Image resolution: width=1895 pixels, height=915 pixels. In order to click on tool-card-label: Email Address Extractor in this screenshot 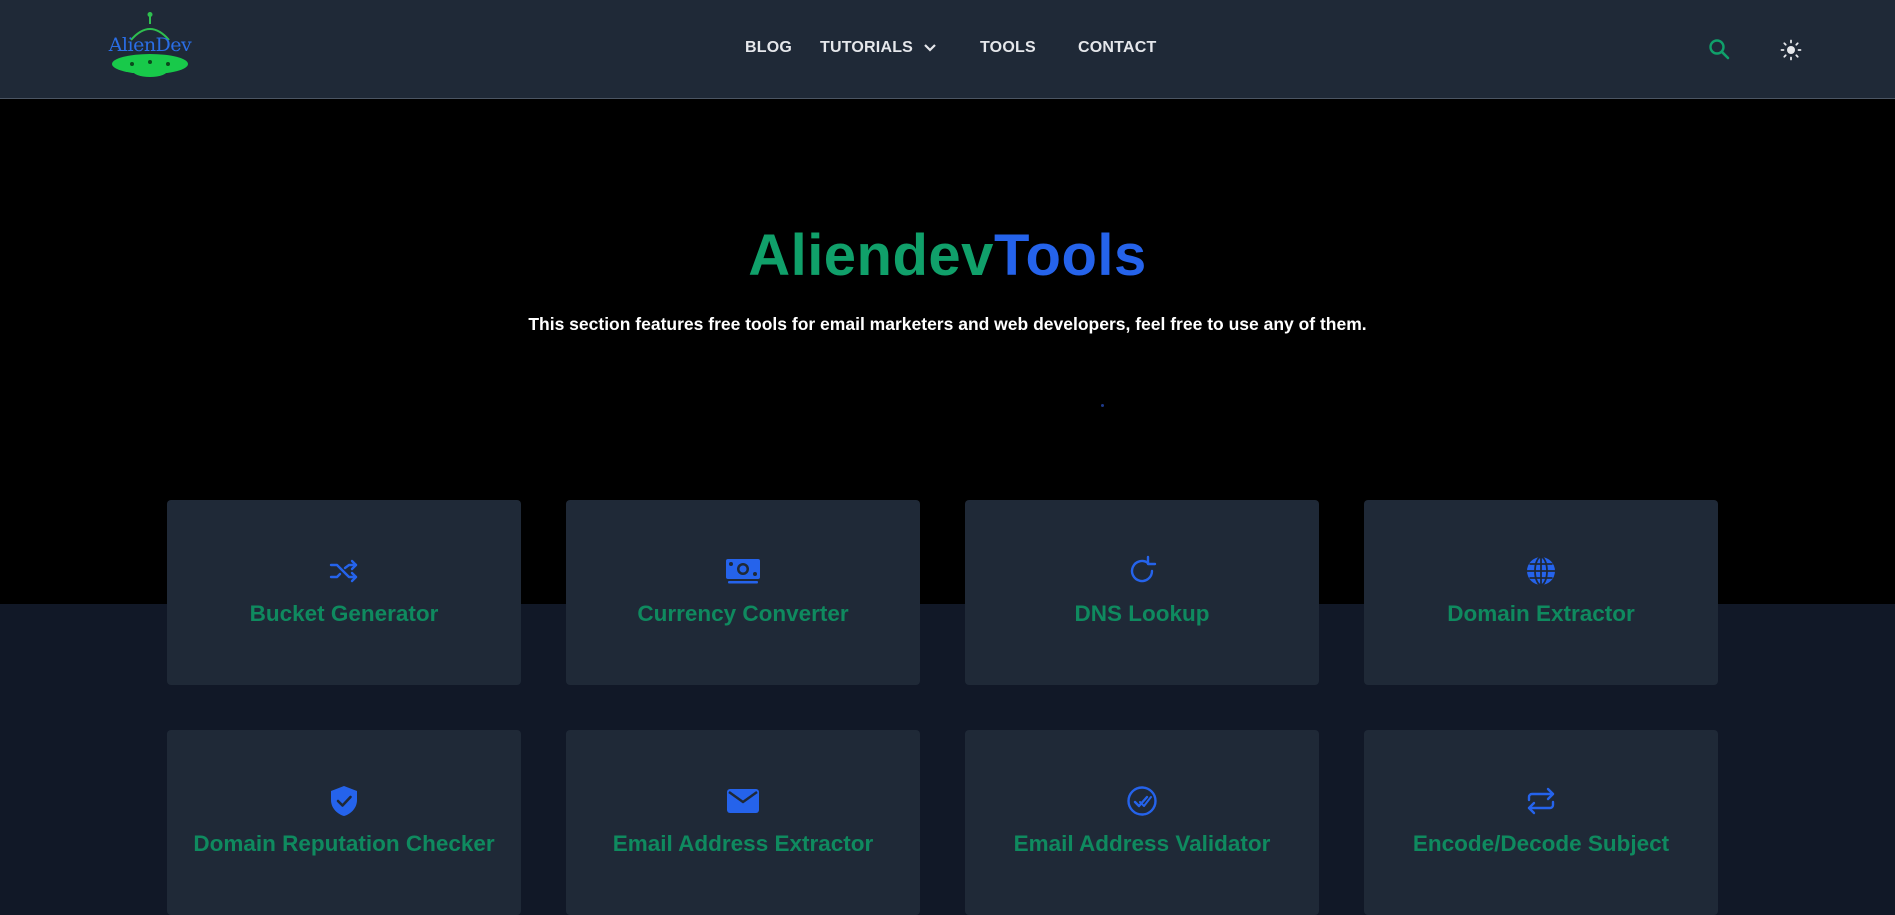, I will do `click(743, 843)`.